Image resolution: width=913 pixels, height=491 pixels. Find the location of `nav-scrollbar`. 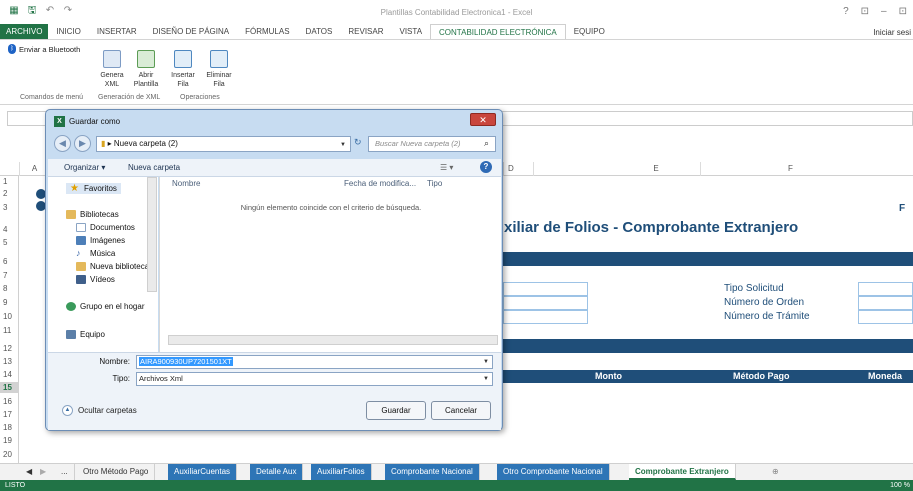

nav-scrollbar is located at coordinates (152, 234).